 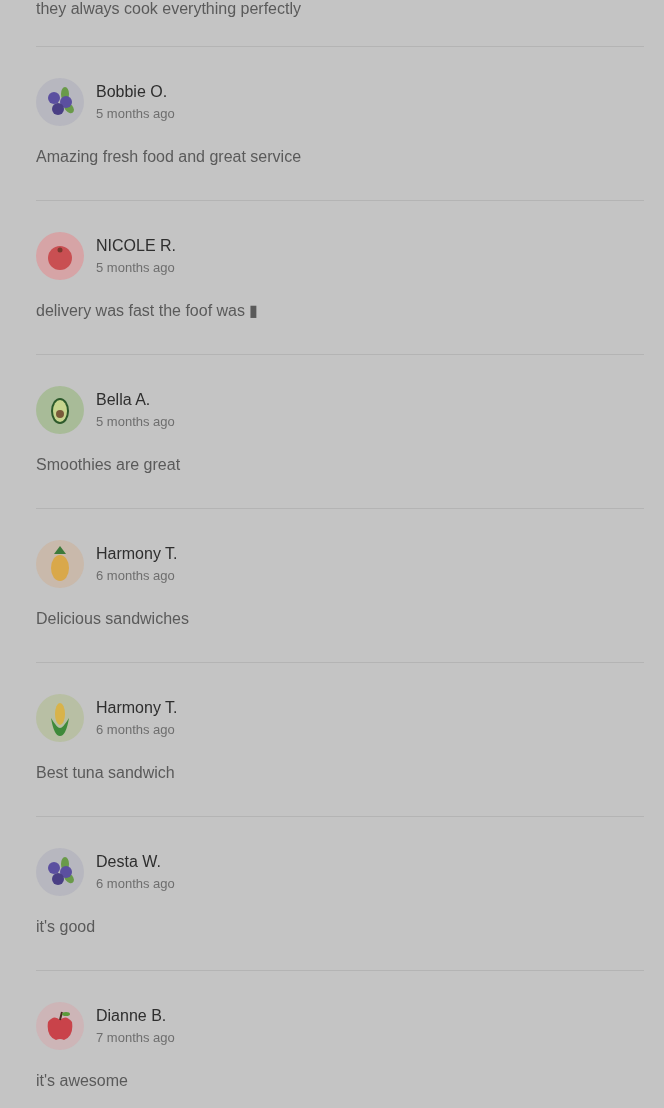 I want to click on apple-icon, so click(x=60, y=1026).